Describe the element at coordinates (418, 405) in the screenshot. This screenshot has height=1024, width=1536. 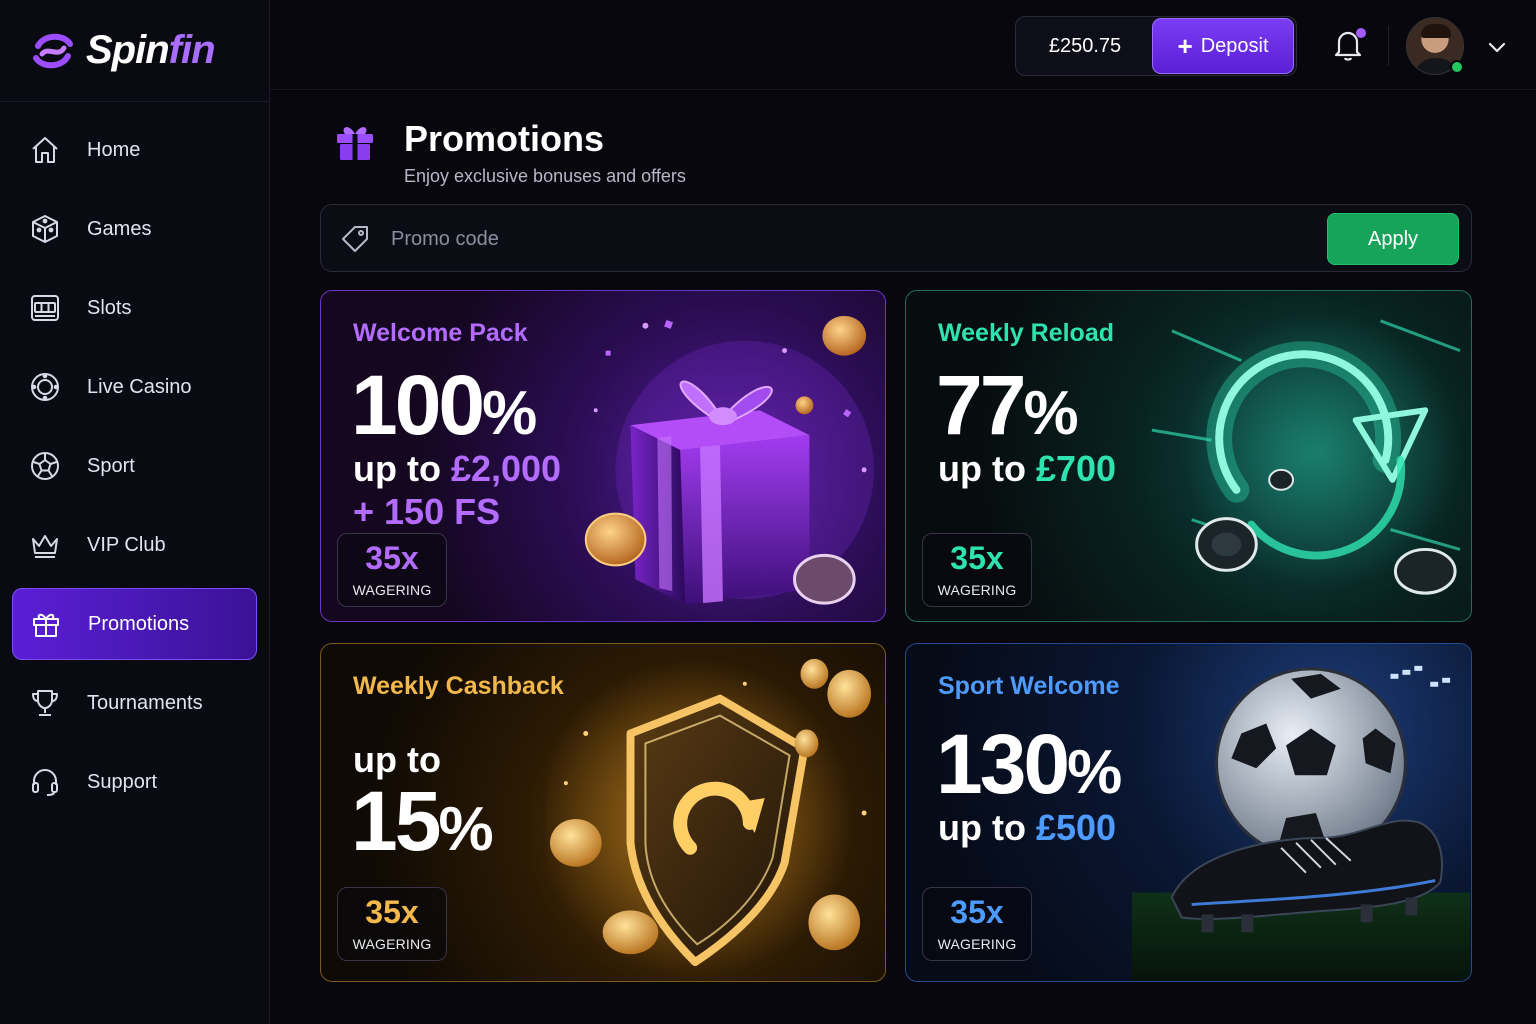
I see `bonus-percent: 100` at that location.